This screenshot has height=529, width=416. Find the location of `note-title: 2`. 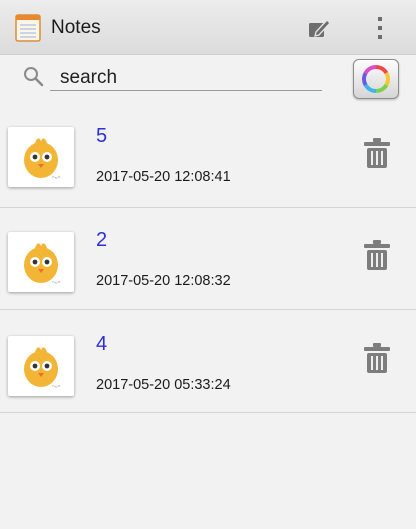

note-title: 2 is located at coordinates (102, 240).